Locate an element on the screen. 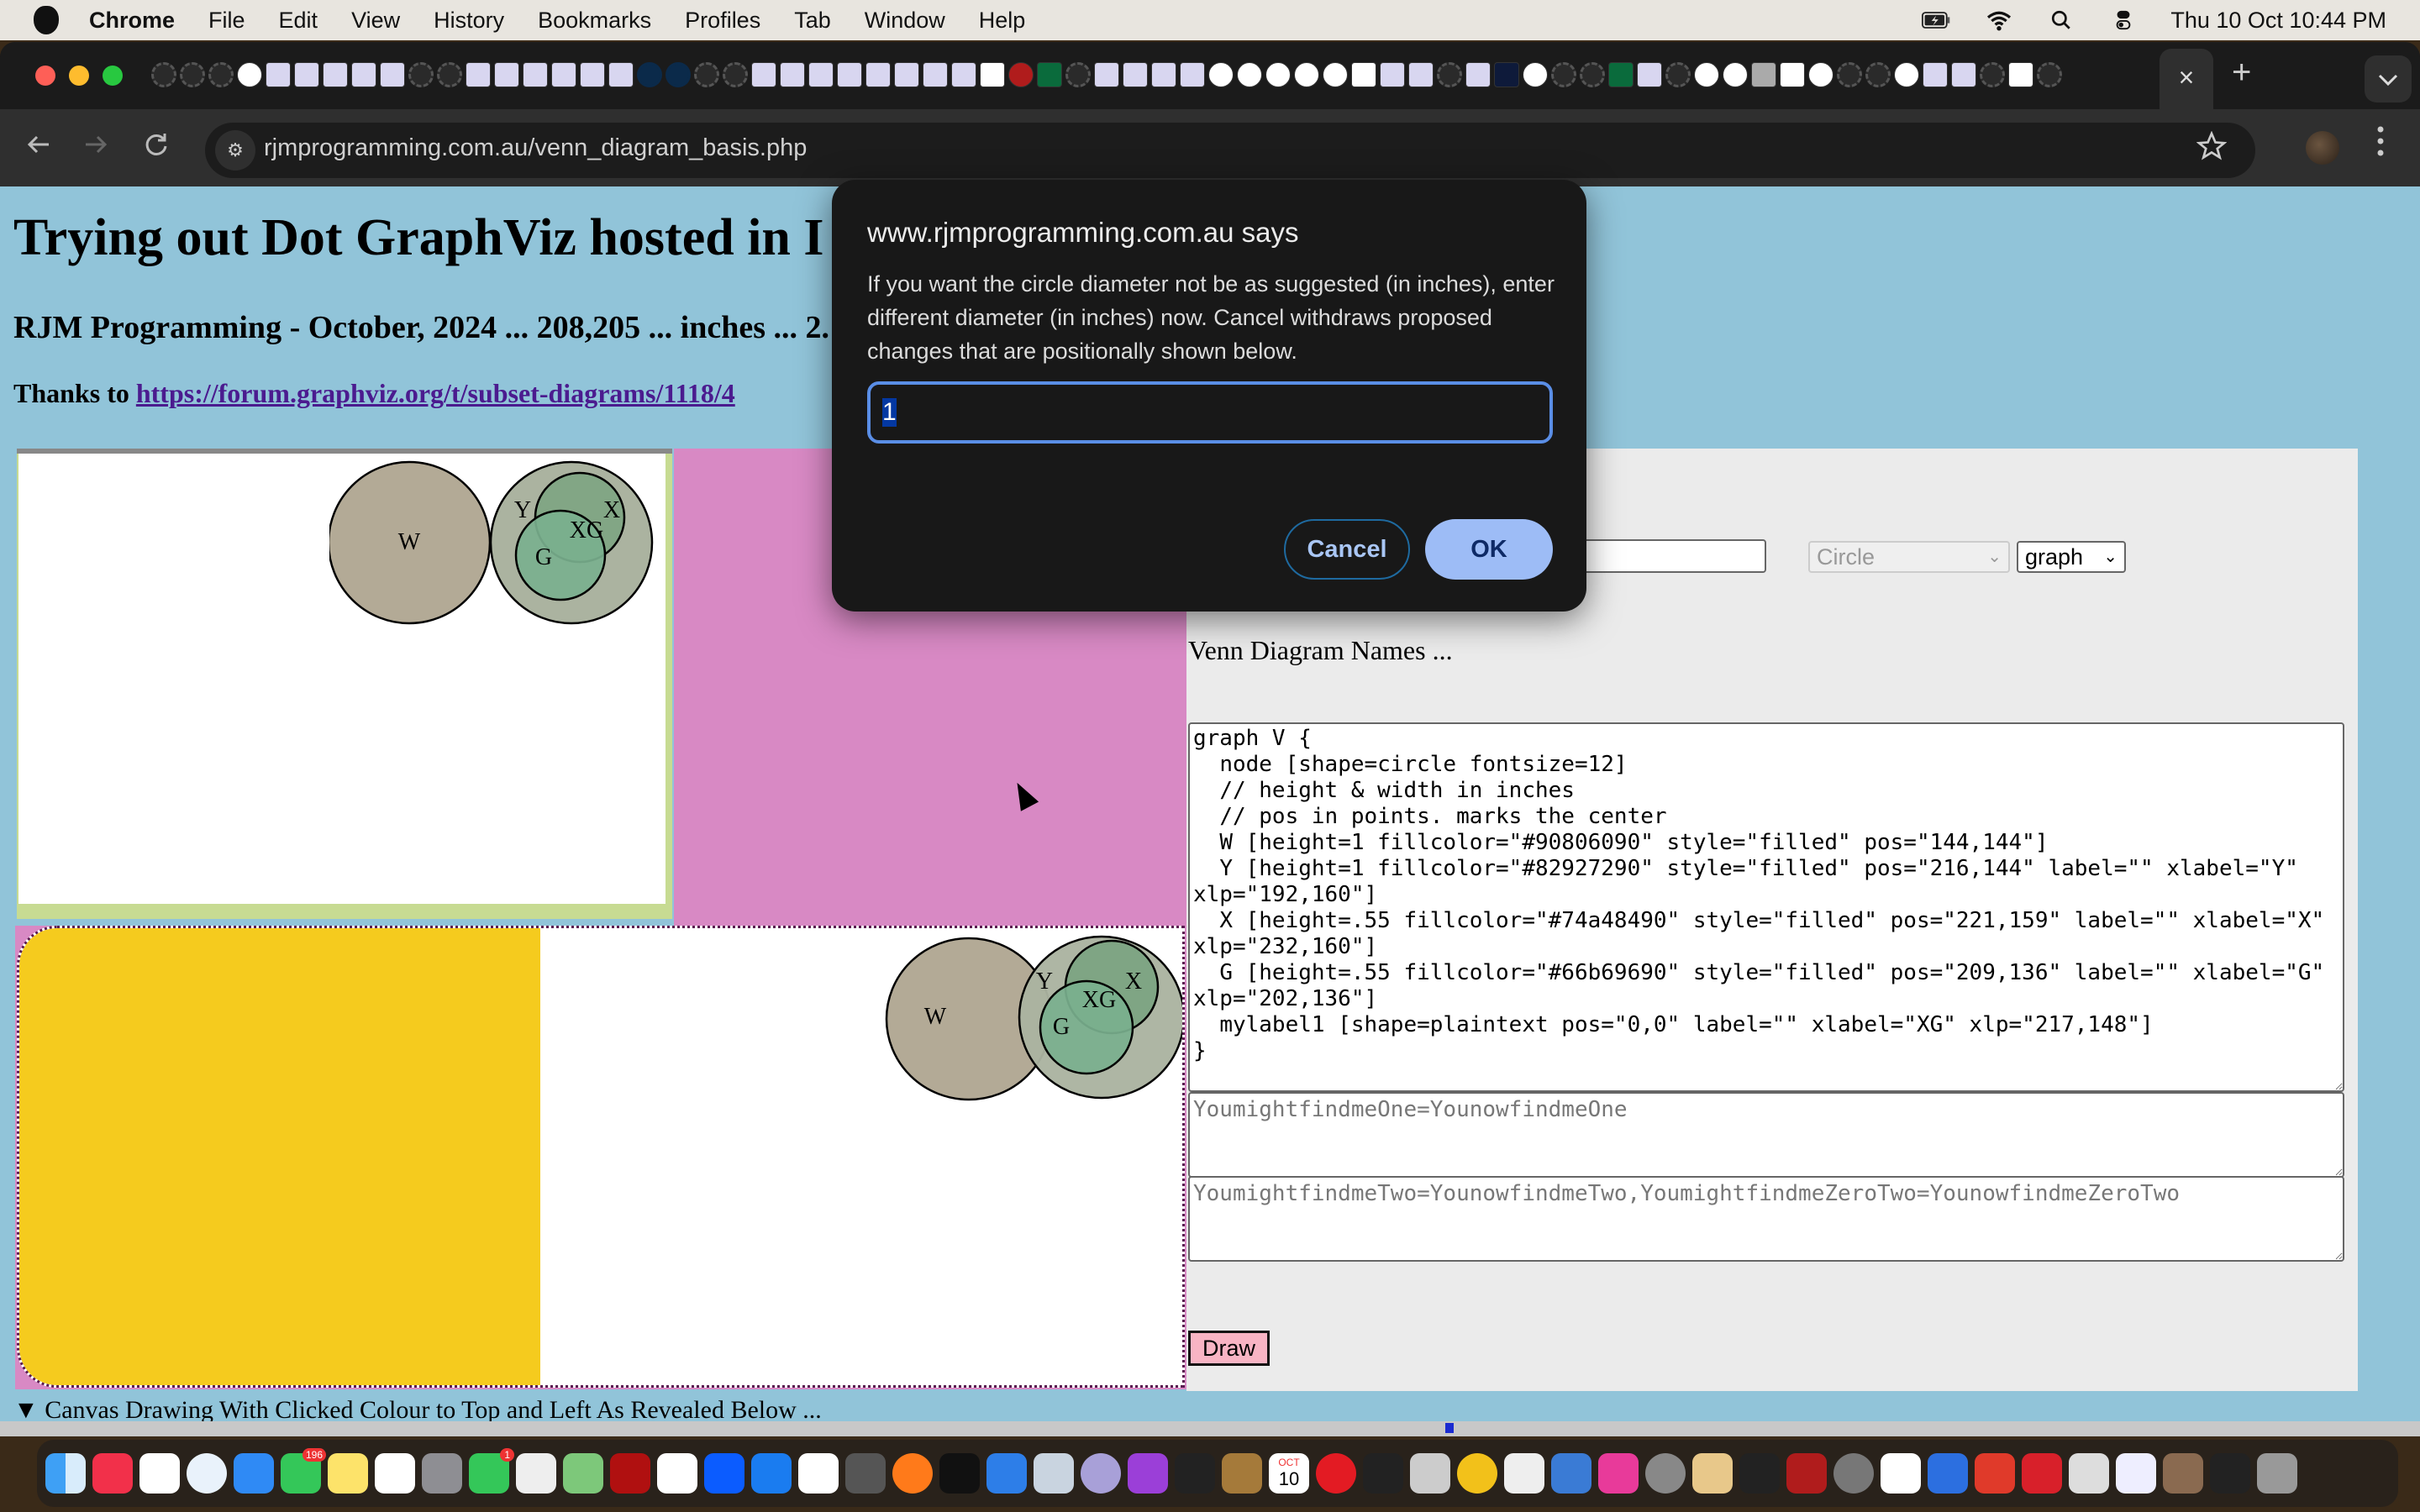 This screenshot has width=2420, height=1512. zoom-icon is located at coordinates (724, 1473).